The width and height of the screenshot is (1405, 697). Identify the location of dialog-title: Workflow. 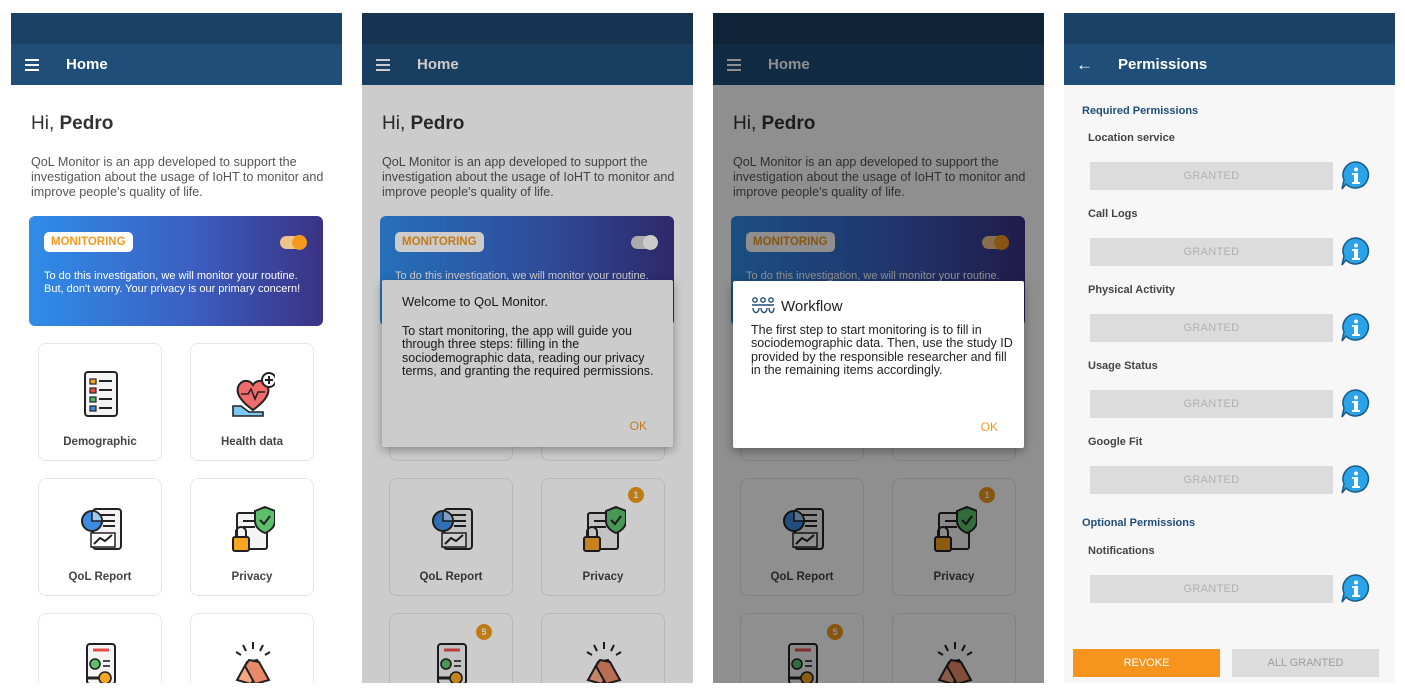
(796, 306).